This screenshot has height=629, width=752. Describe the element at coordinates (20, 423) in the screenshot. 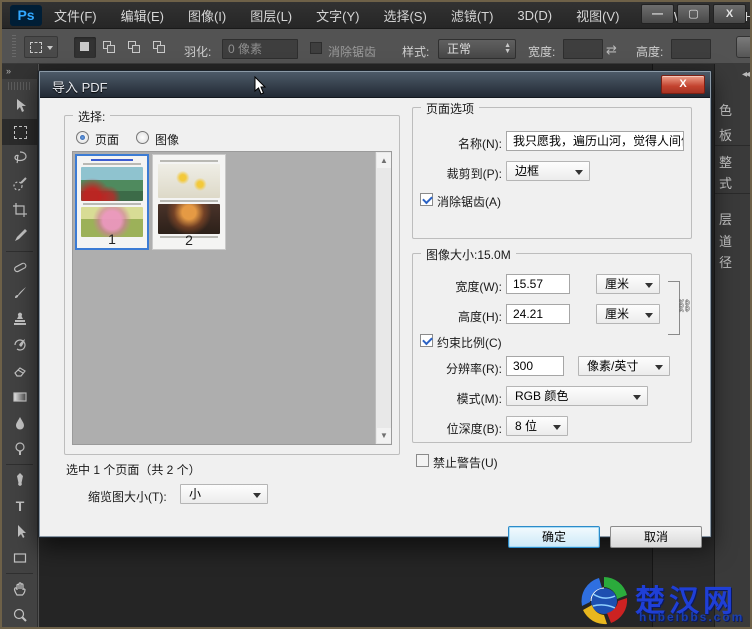

I see `blur-tool` at that location.